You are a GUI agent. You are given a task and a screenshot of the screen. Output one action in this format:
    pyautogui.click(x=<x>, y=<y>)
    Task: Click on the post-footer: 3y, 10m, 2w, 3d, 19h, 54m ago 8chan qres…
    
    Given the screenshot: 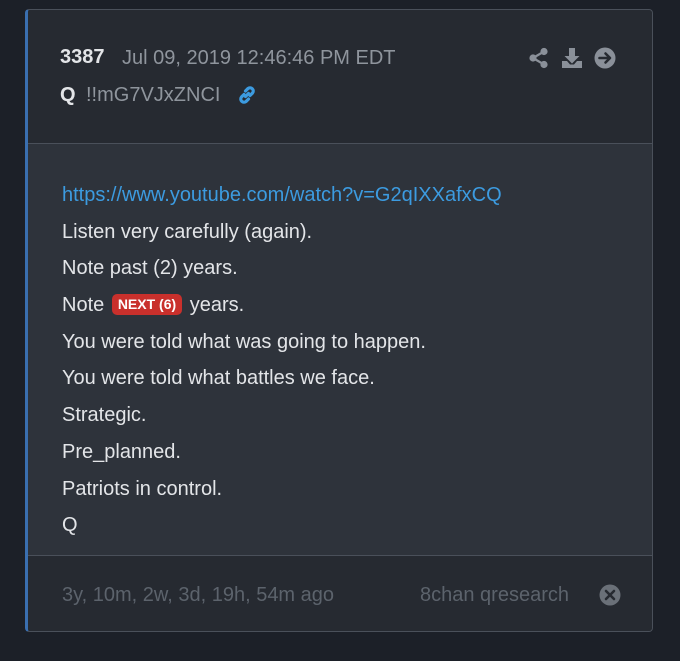 What is the action you would take?
    pyautogui.click(x=340, y=593)
    